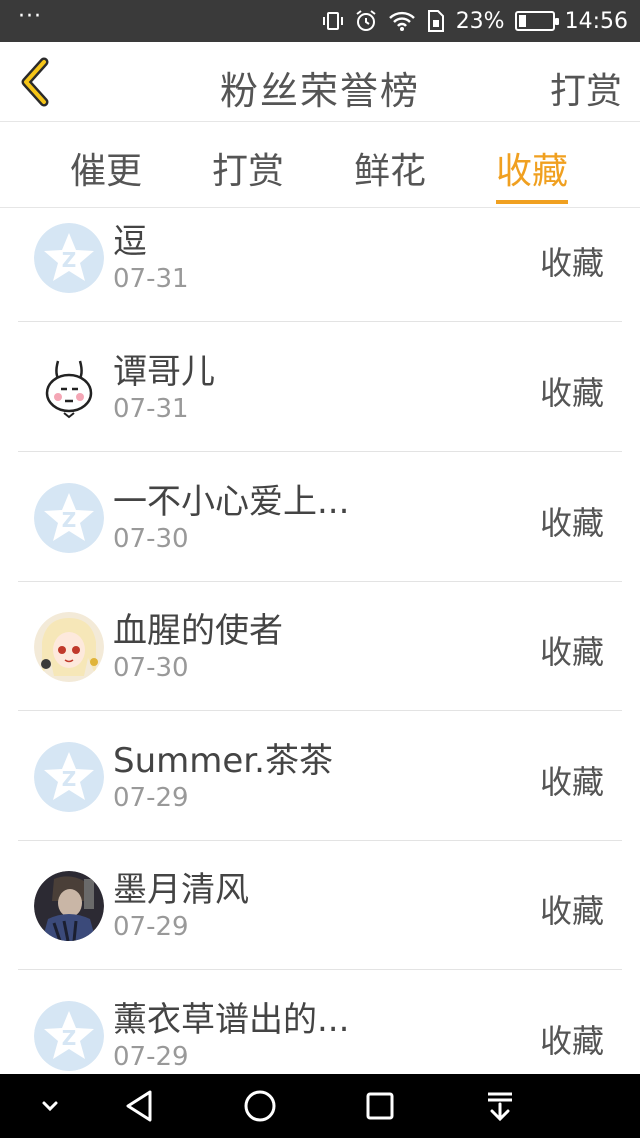 The height and width of the screenshot is (1138, 640). Describe the element at coordinates (320, 1106) in the screenshot. I see `system-navigation-bar` at that location.